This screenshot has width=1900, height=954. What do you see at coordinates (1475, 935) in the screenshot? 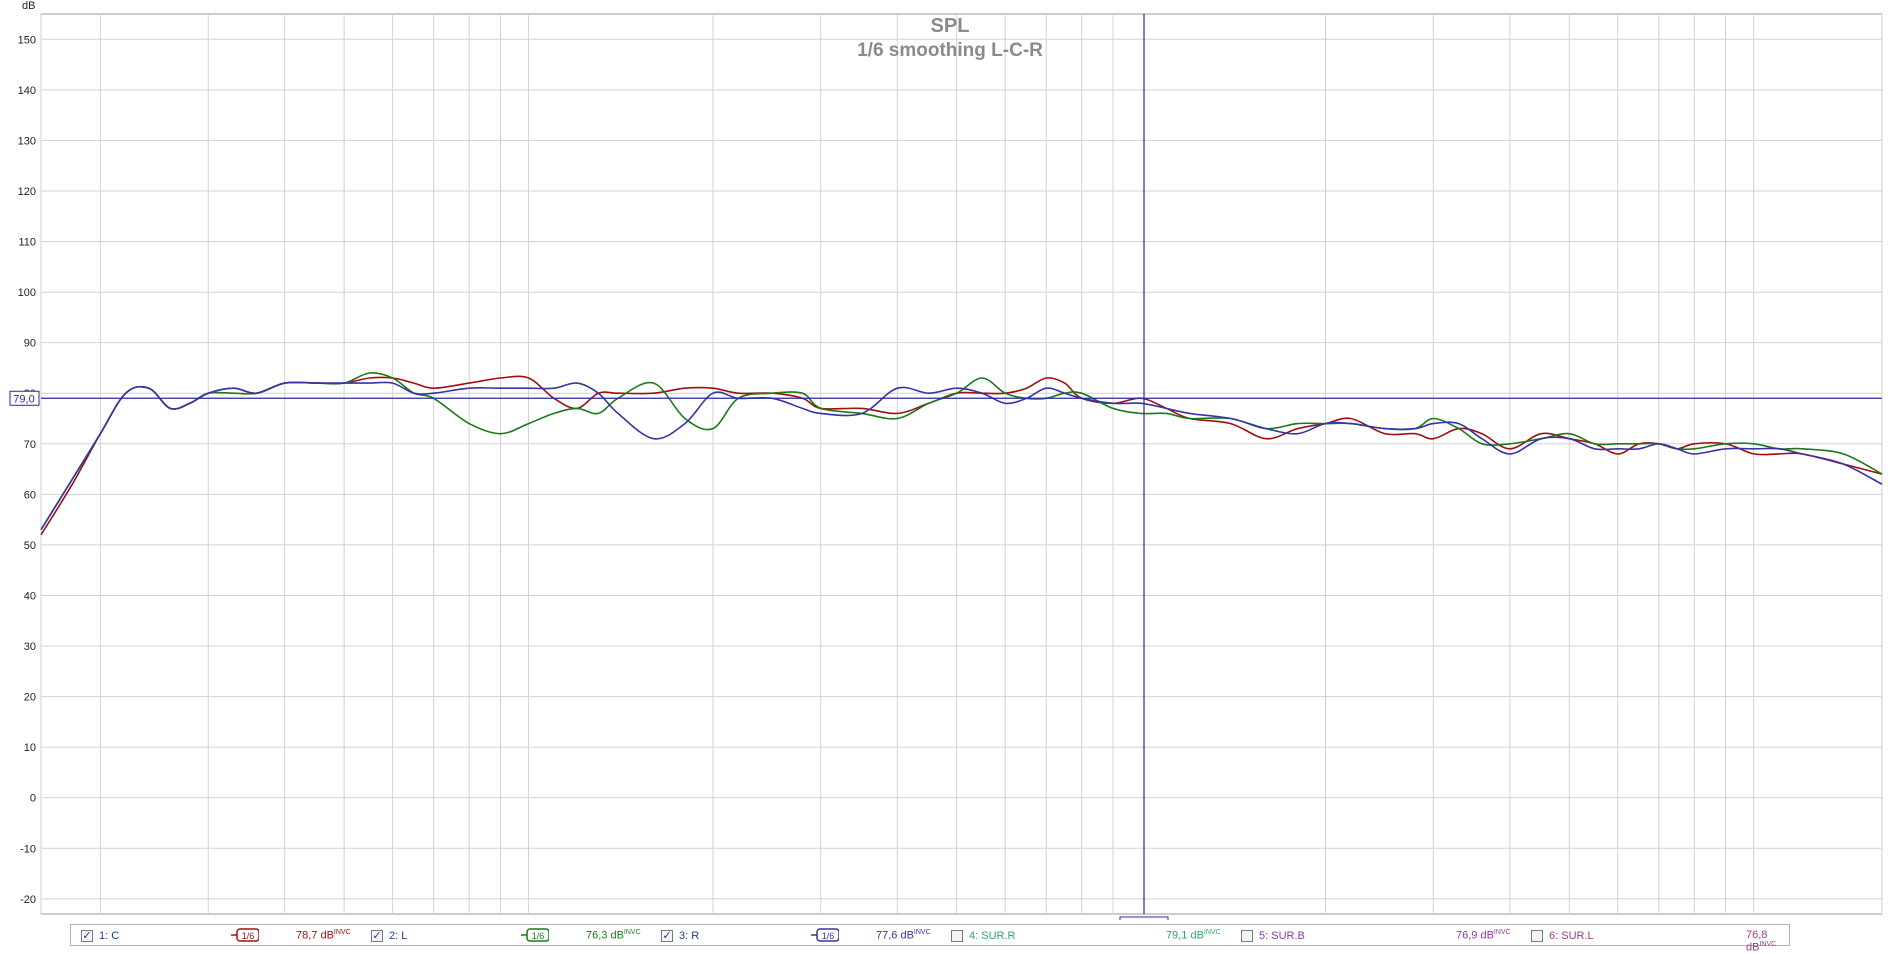
I see `db-value-text: 76,9 dB` at bounding box center [1475, 935].